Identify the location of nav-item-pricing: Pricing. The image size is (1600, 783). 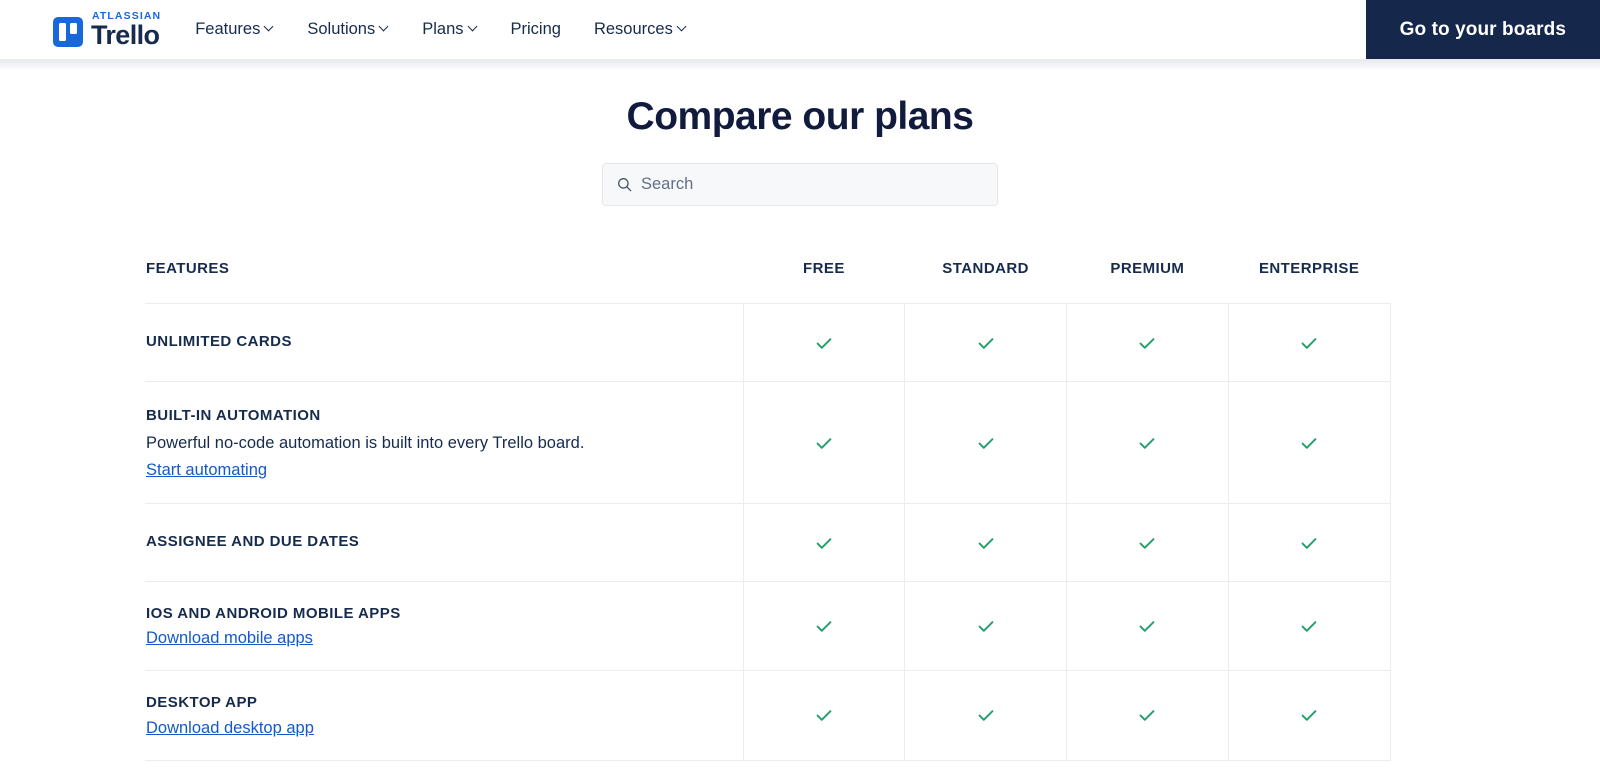
(536, 29).